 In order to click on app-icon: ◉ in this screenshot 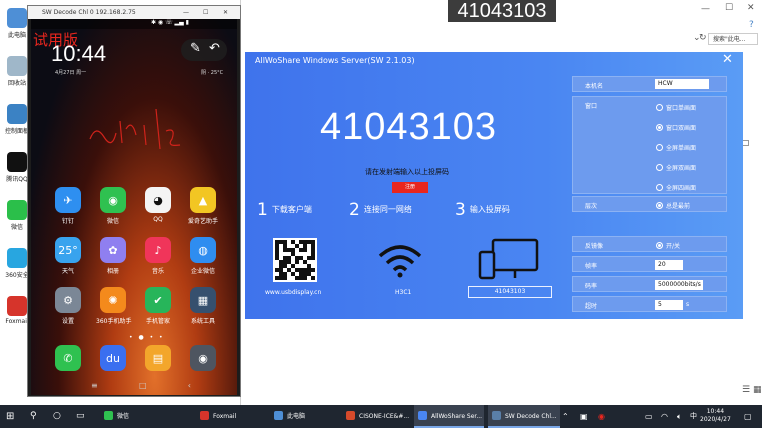, I will do `click(203, 358)`.